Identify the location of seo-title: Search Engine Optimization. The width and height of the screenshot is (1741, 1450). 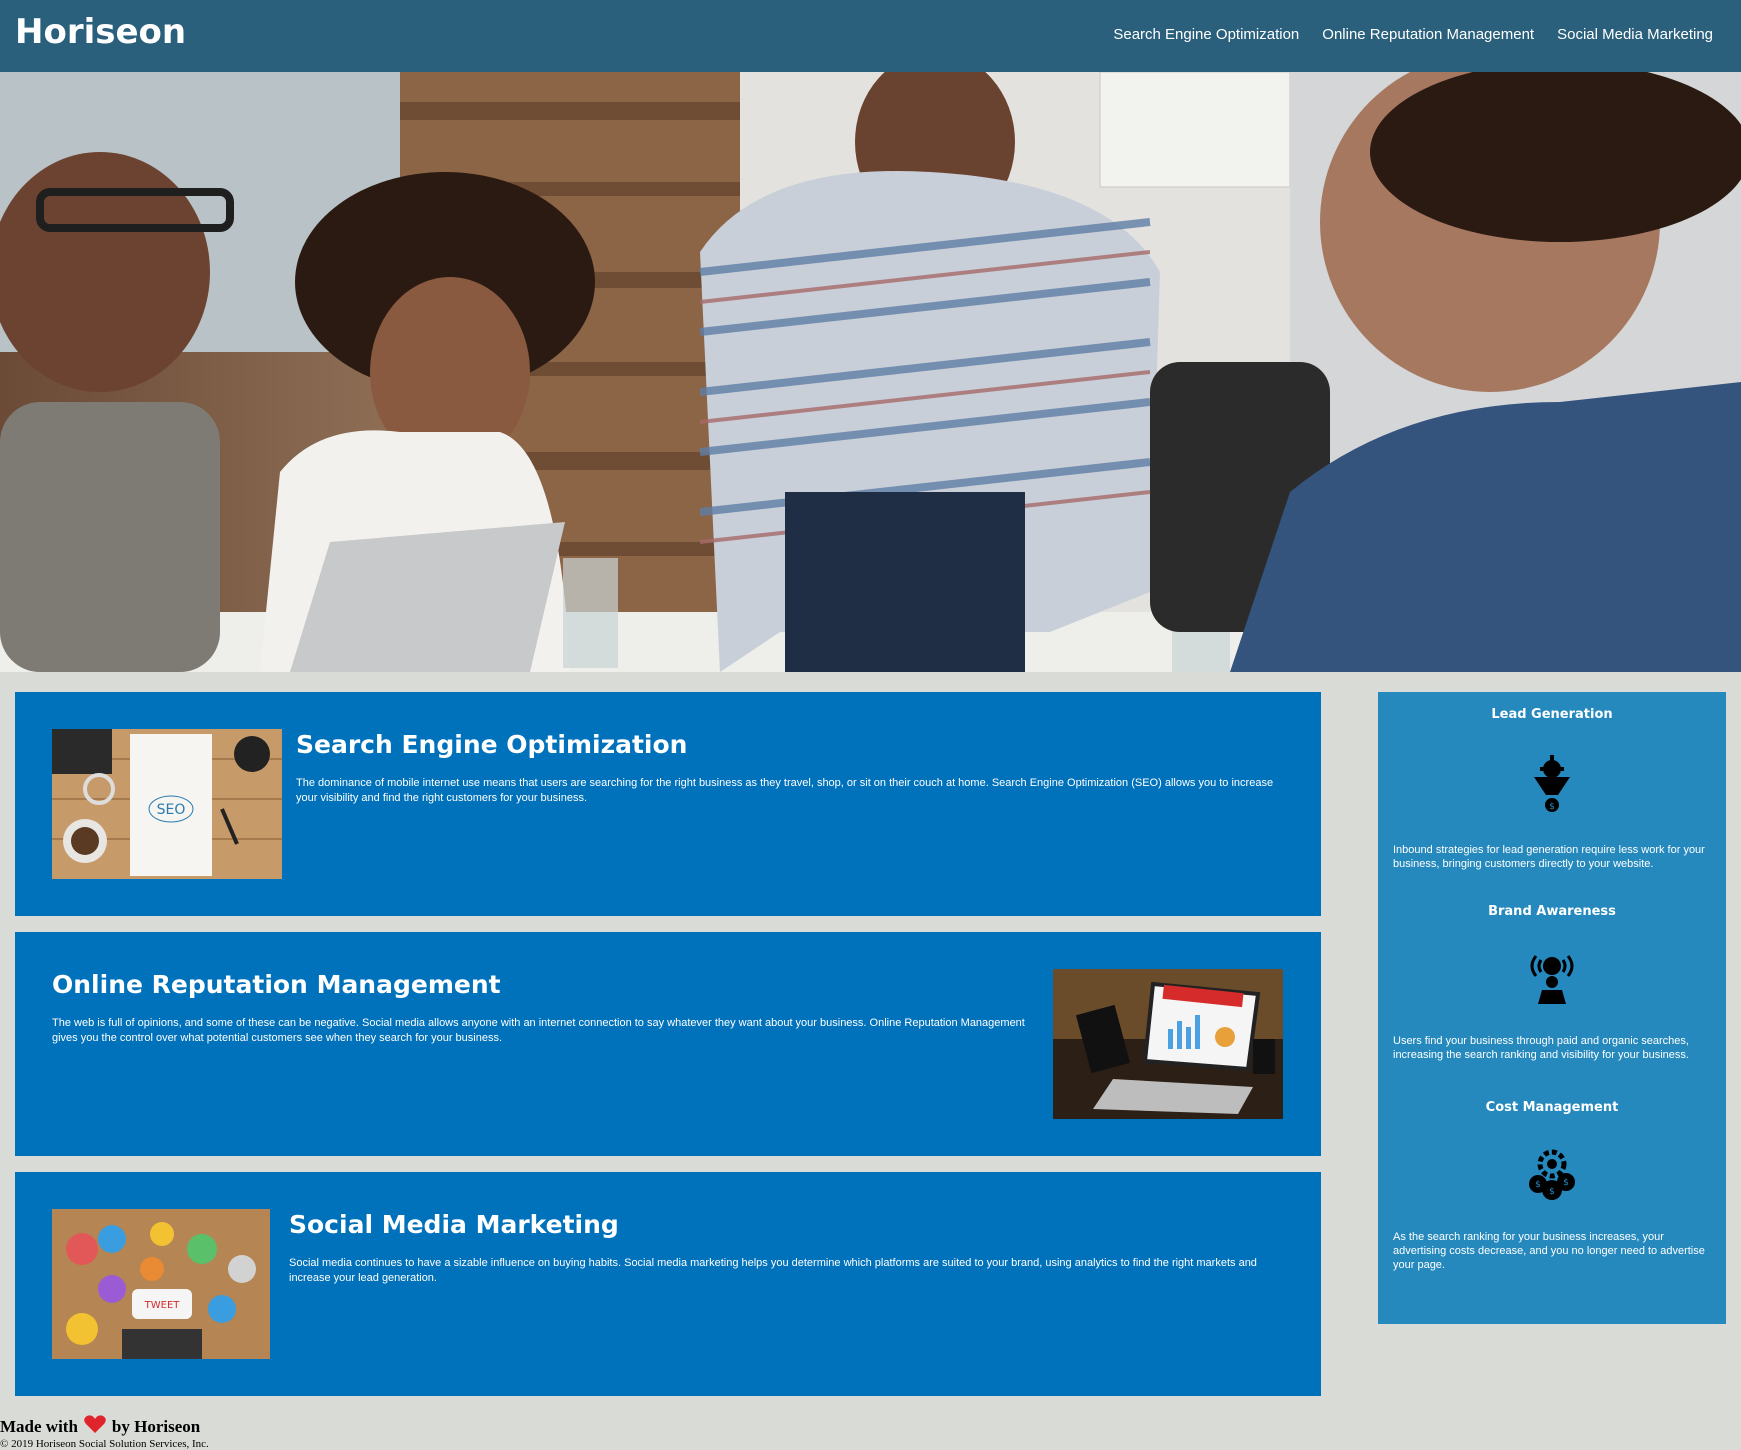
(492, 744).